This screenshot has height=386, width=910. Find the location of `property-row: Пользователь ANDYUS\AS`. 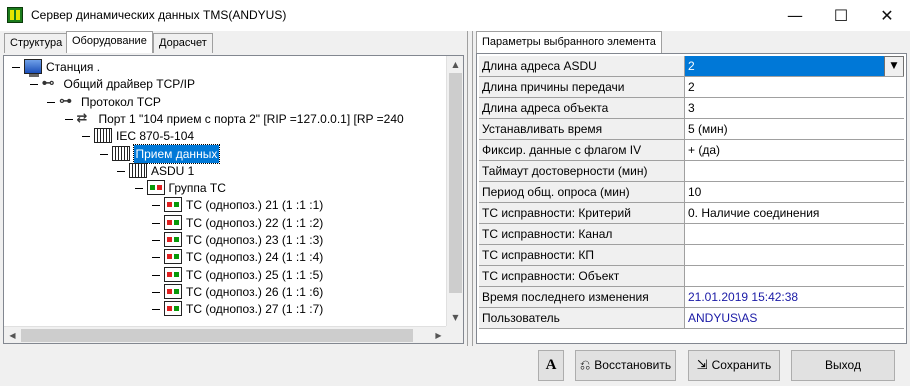

property-row: Пользователь ANDYUS\AS is located at coordinates (691, 318).